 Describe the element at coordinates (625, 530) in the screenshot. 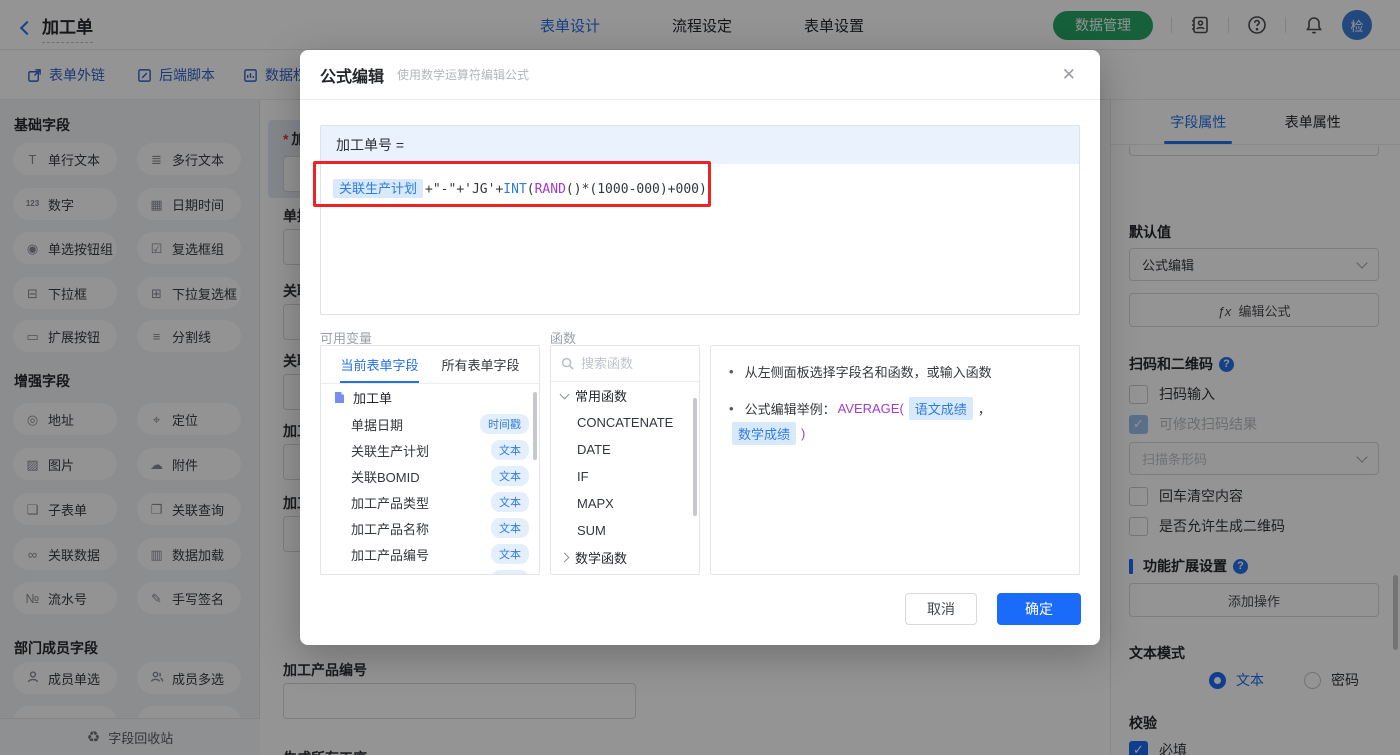

I see `function-item: SUM` at that location.